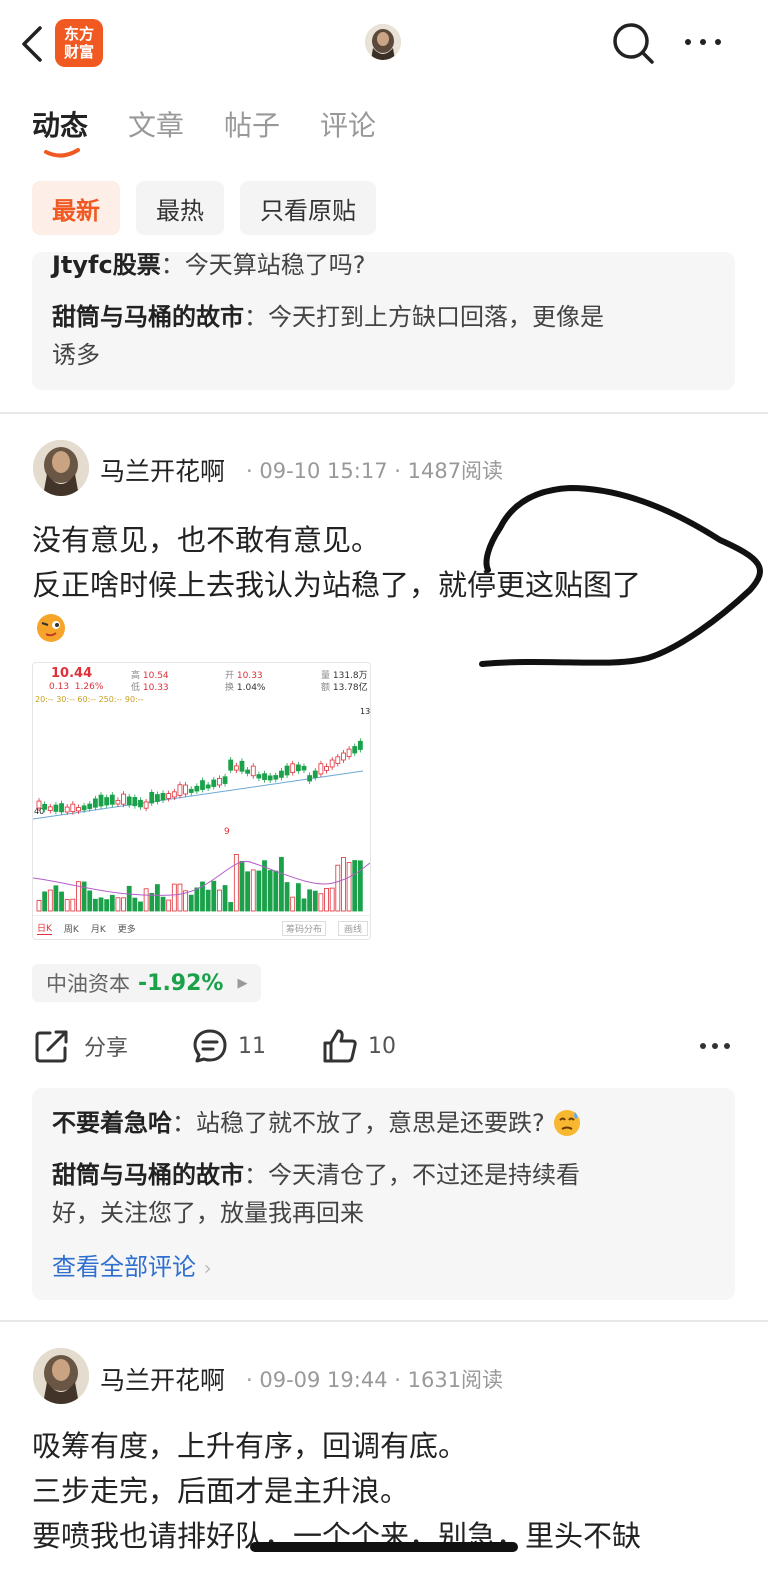 The image size is (768, 1570). I want to click on chart-draw-line-button: 画线, so click(352, 928).